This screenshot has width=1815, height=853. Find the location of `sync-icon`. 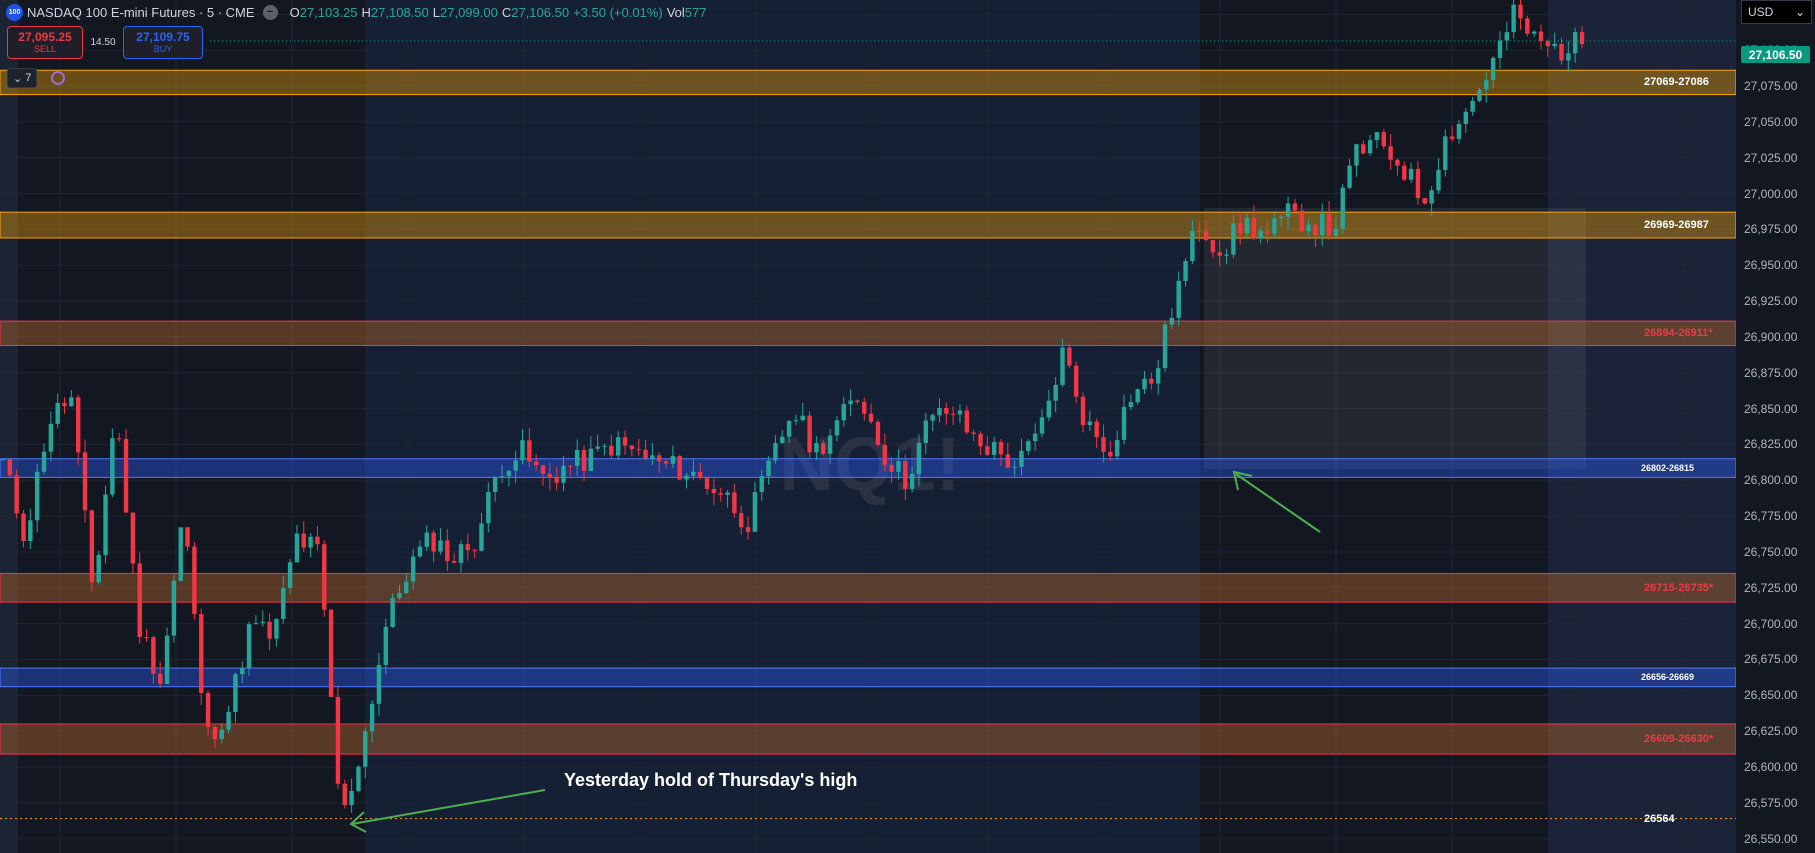

sync-icon is located at coordinates (58, 78).